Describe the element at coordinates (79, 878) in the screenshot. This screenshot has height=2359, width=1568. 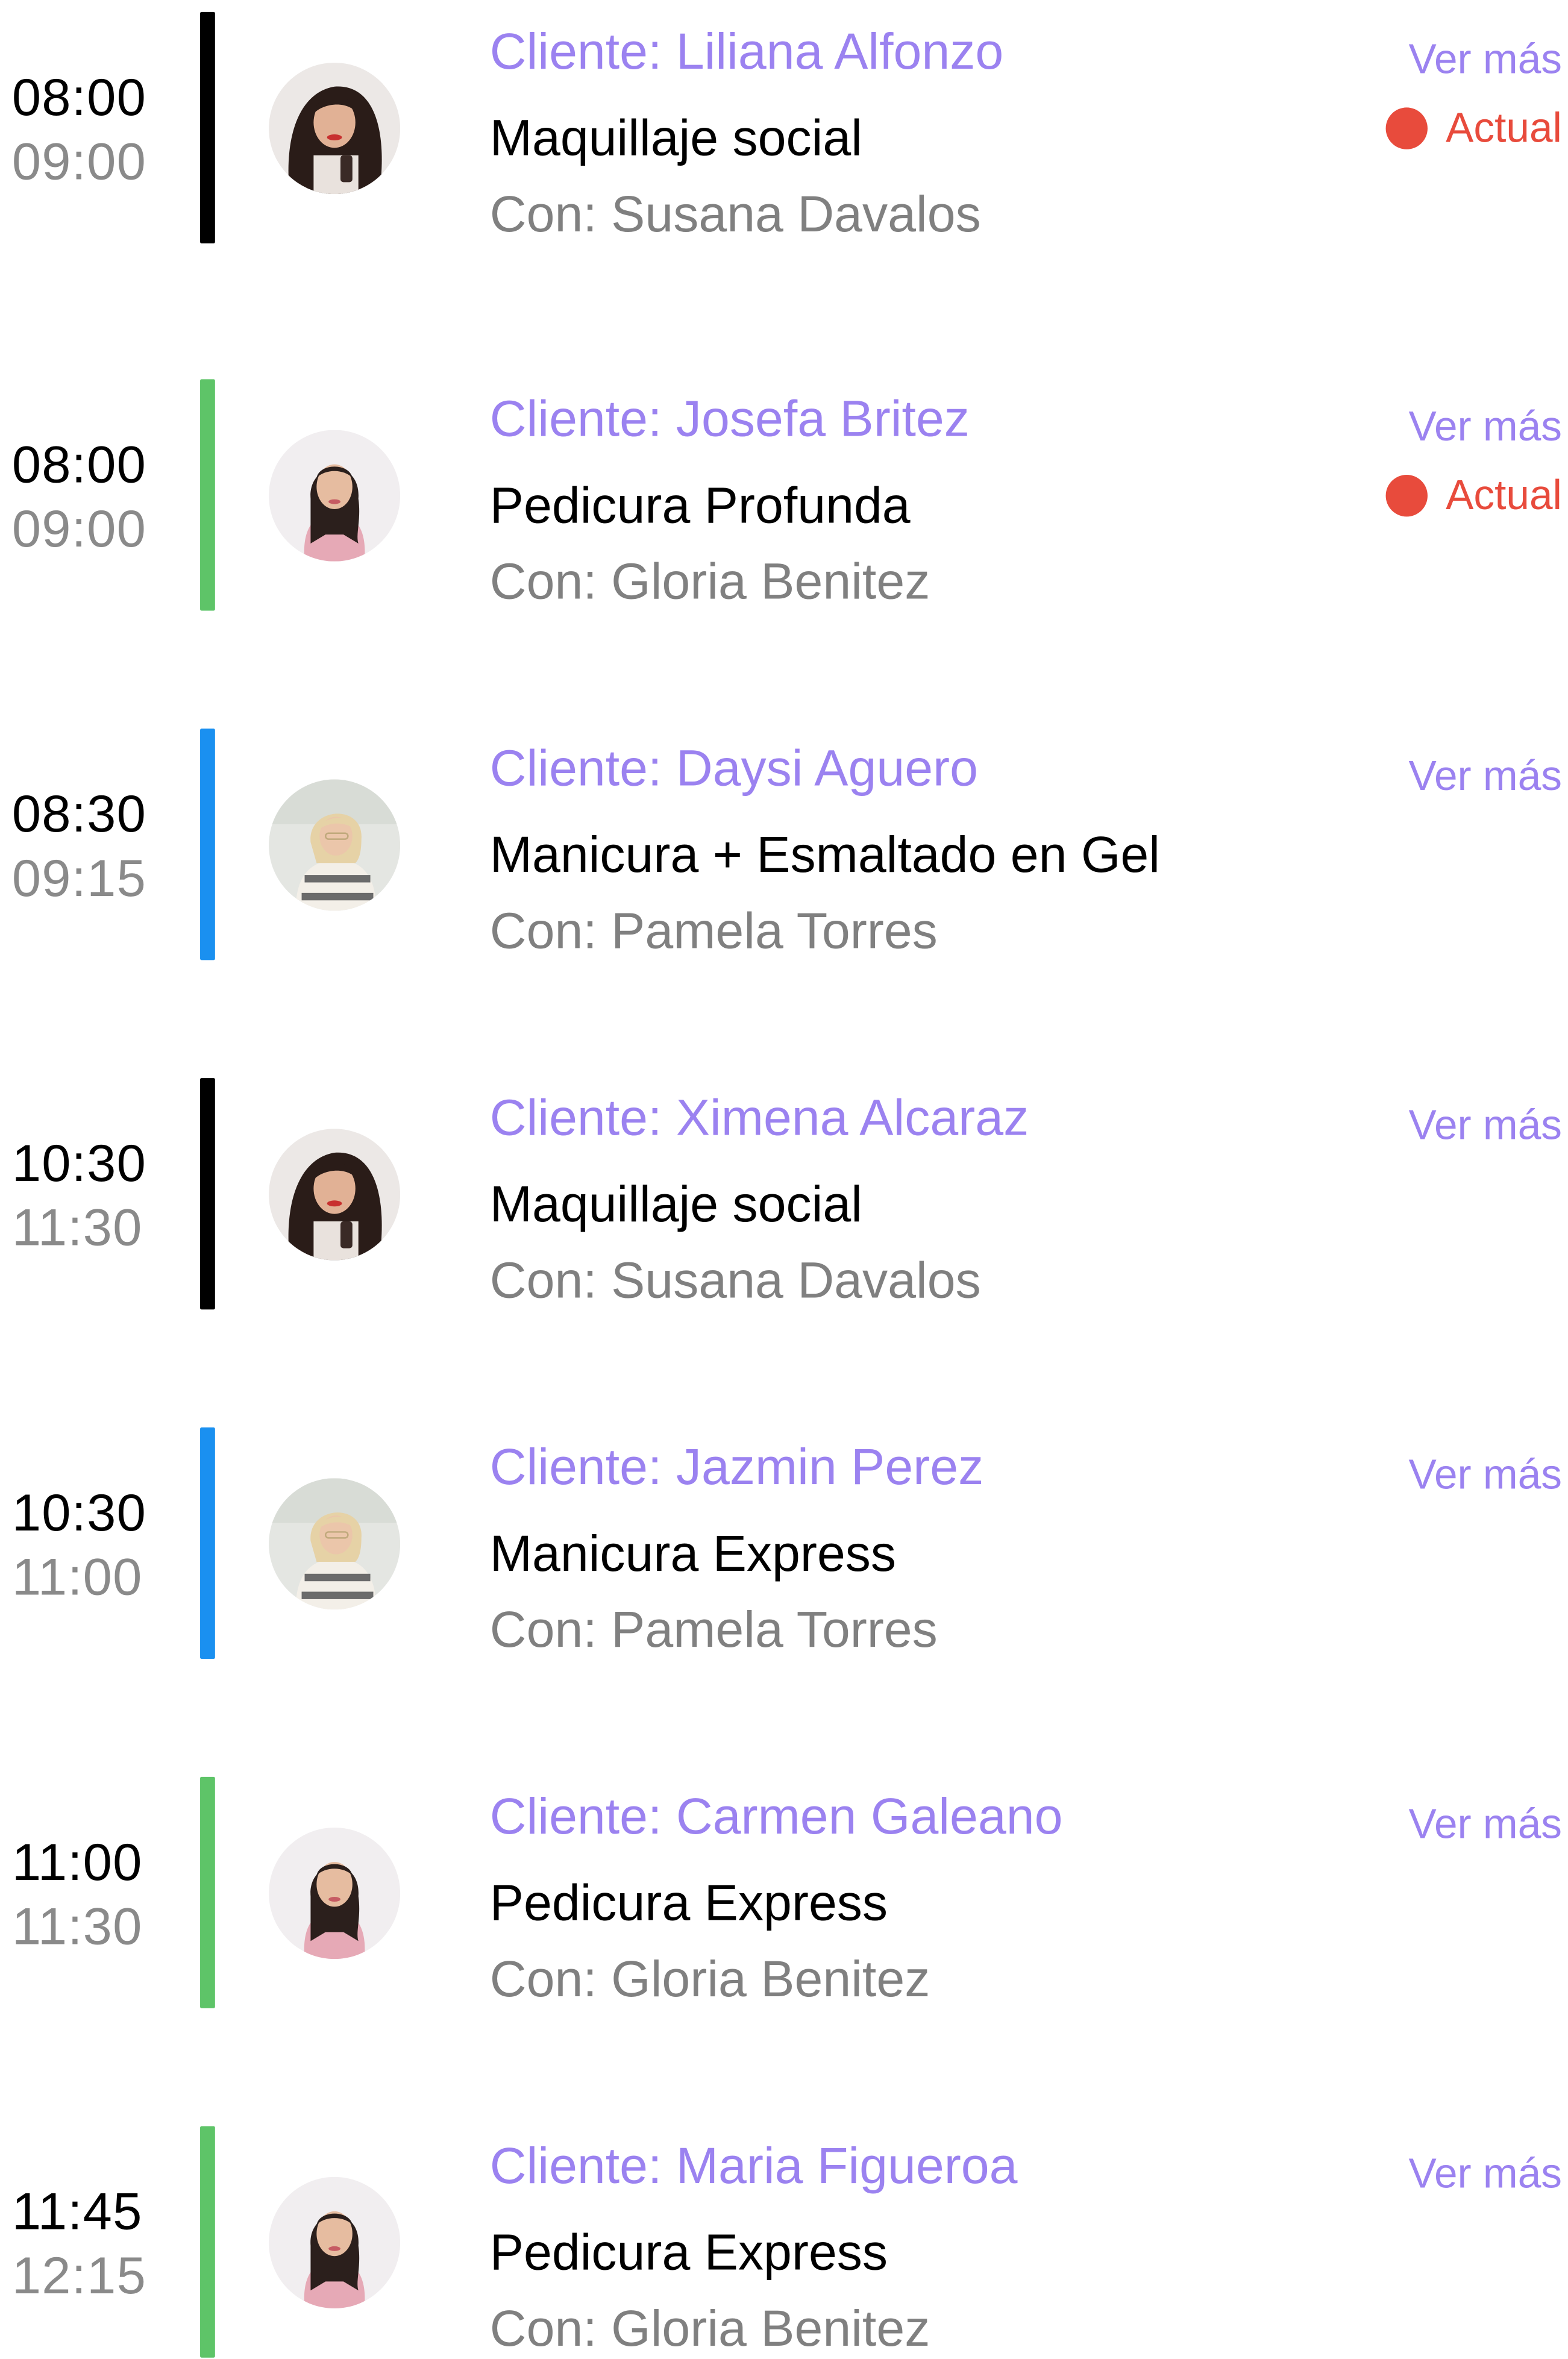
I see `end-time: 09:15` at that location.